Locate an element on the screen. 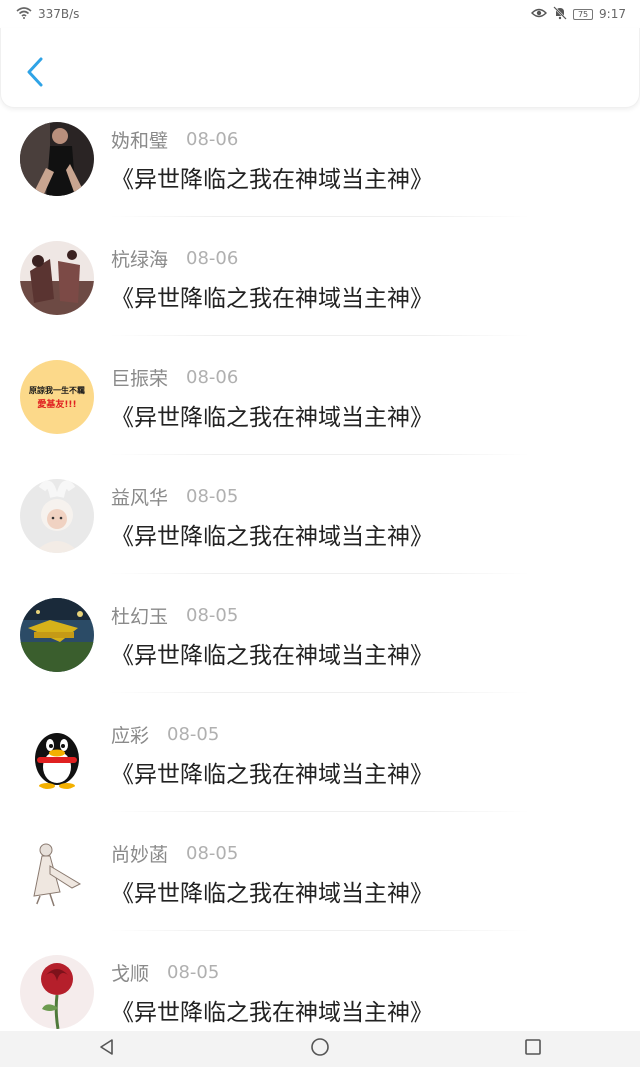  list-item: 杜幻玉 08-05 《异世降临之我在神域当主神》 is located at coordinates (320, 647).